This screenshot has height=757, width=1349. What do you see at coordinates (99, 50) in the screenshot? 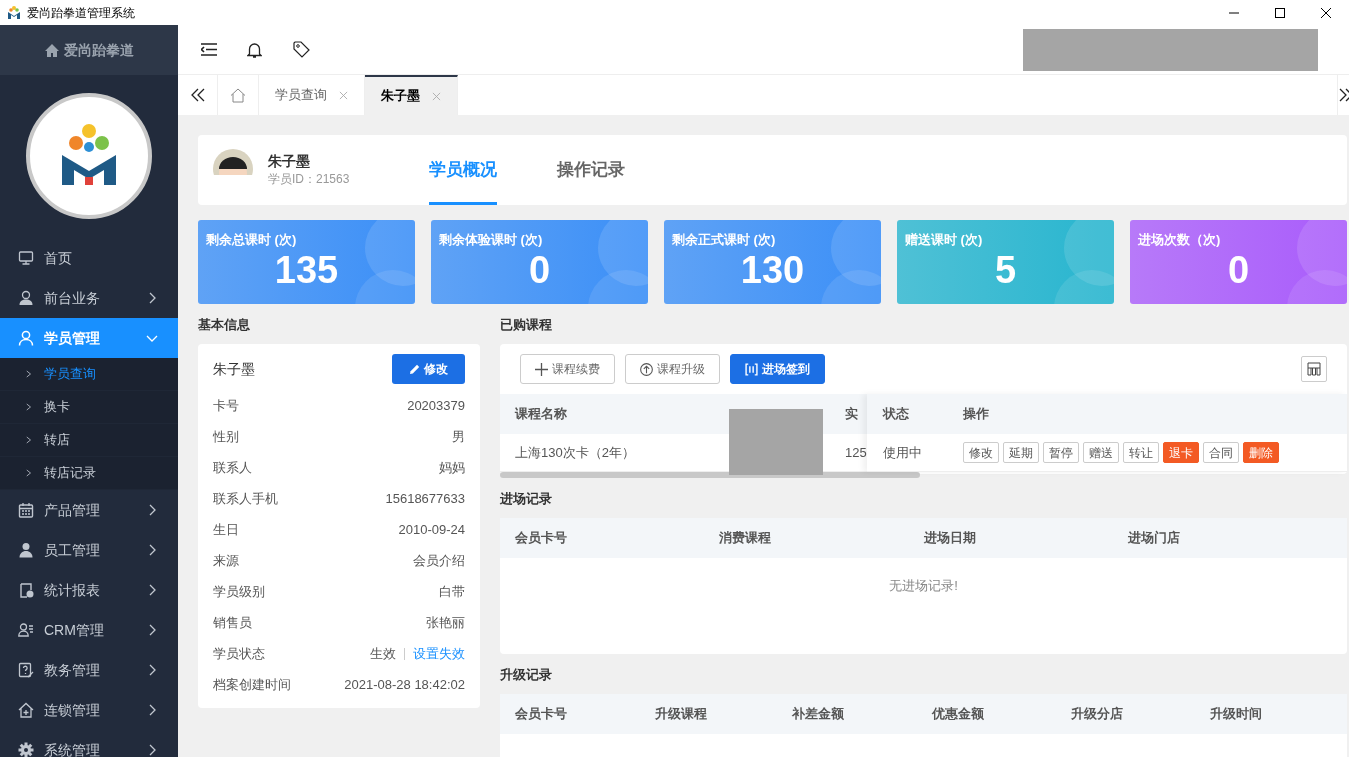
I see `brand-name: 爱尚跆拳道` at bounding box center [99, 50].